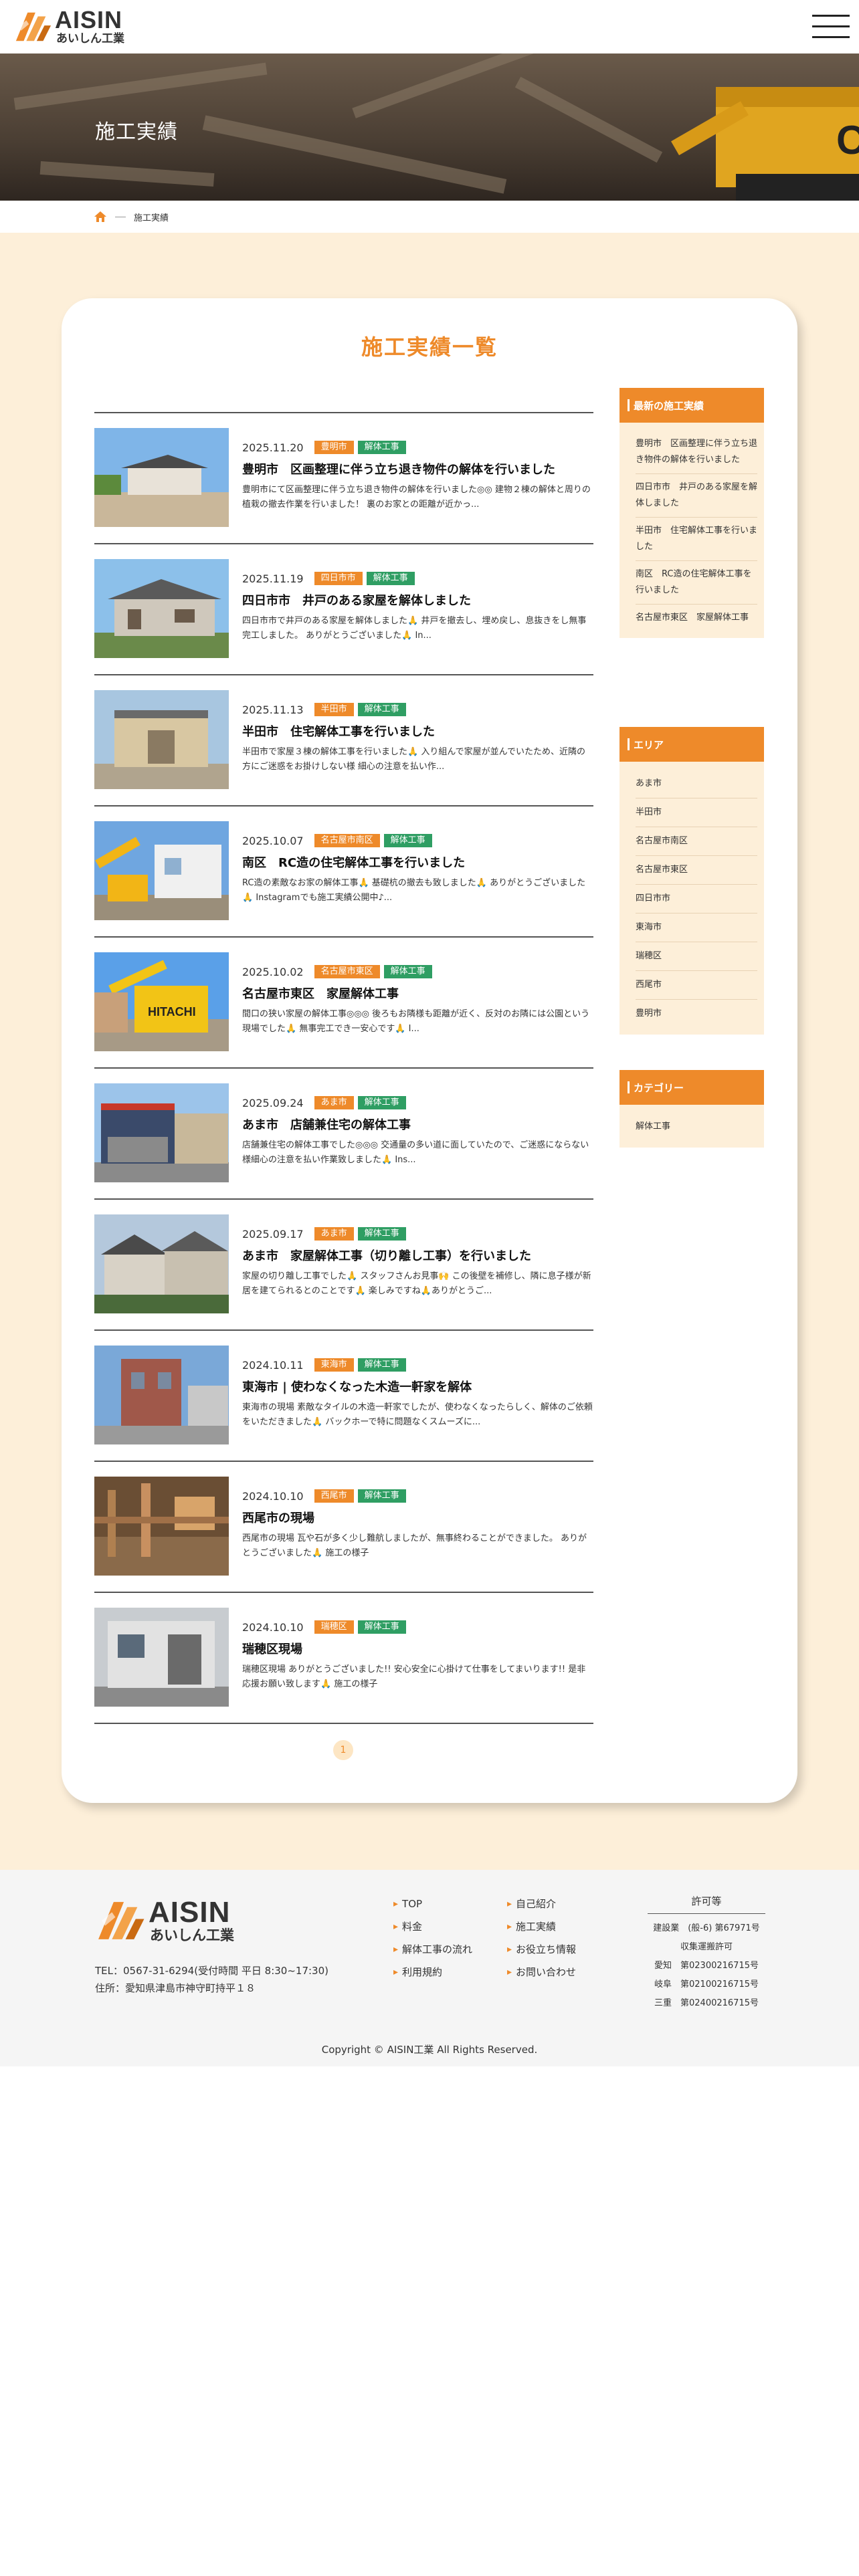 This screenshot has height=2576, width=859. I want to click on post-date: 2024.10.11, so click(273, 1365).